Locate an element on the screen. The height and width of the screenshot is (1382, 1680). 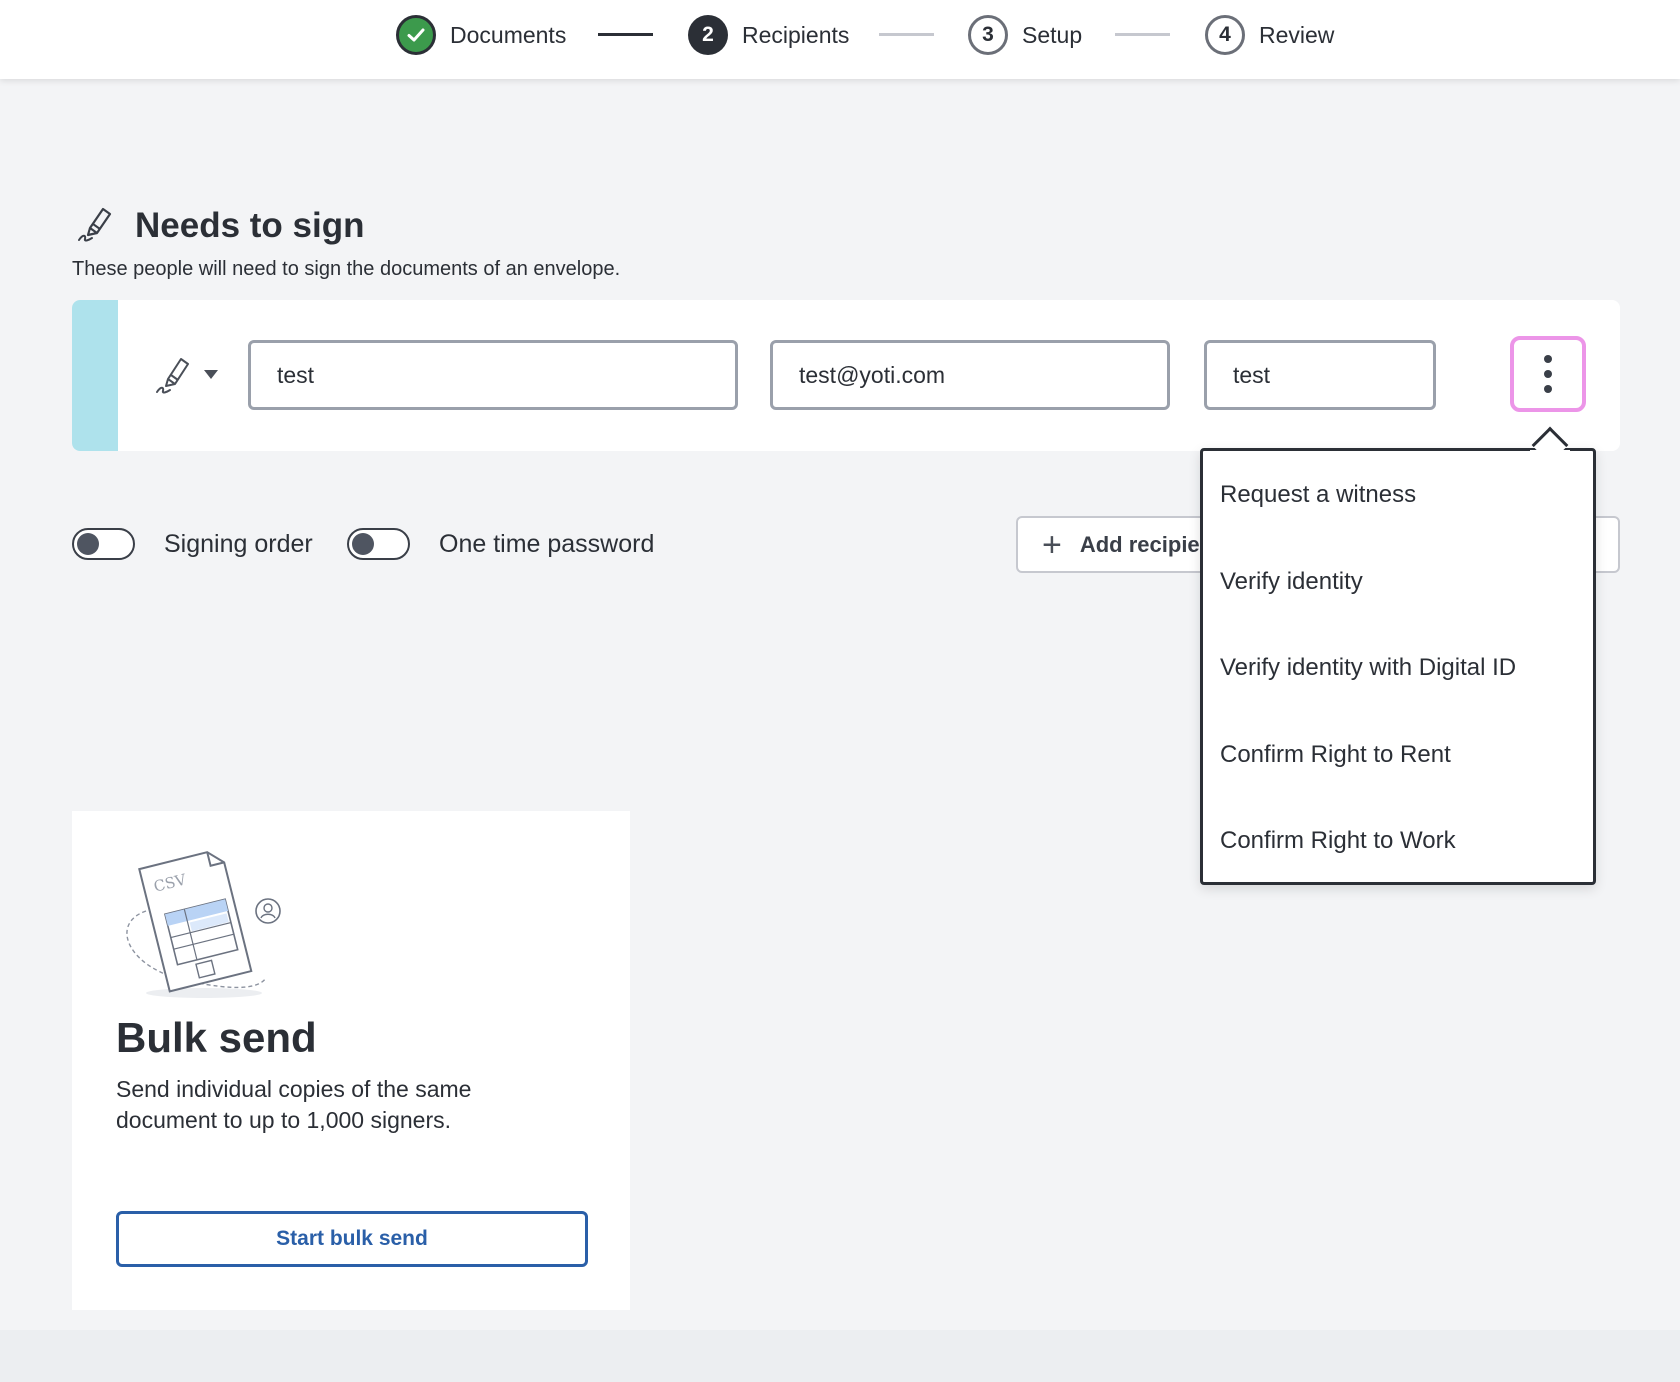
kebab-icon is located at coordinates (1548, 359).